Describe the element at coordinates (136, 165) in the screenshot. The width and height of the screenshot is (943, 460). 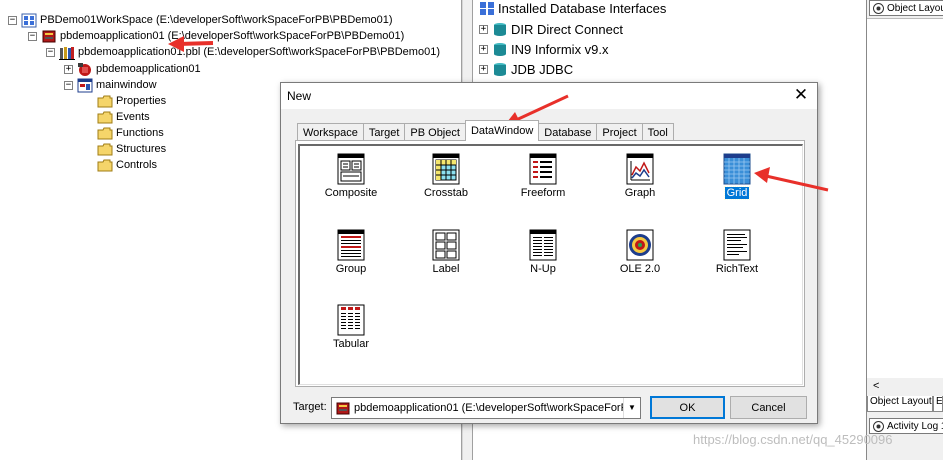
I see `folder-label: Controls` at that location.